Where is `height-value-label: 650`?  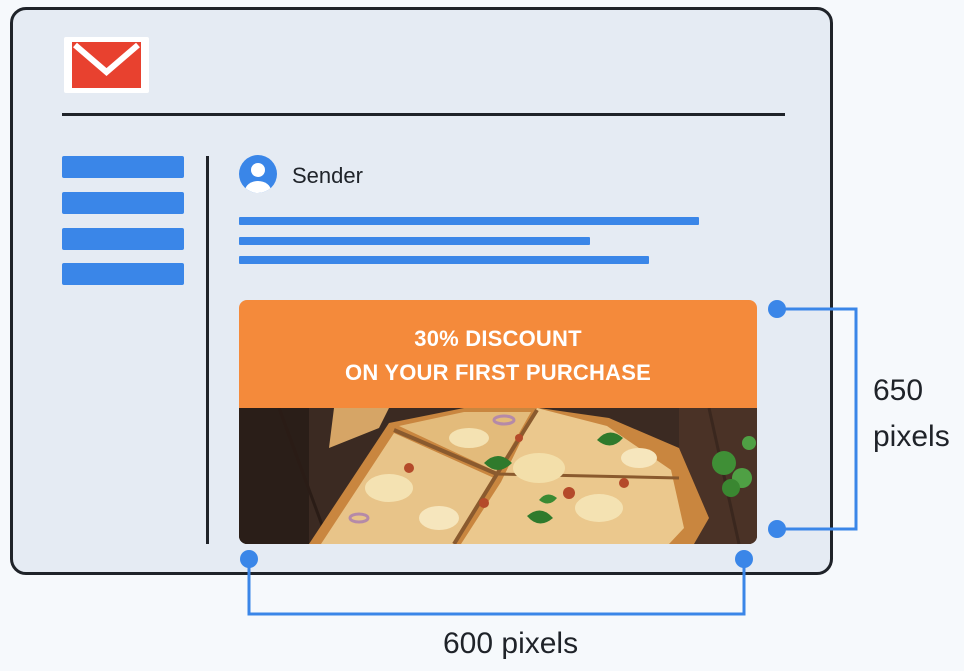
height-value-label: 650 is located at coordinates (898, 390).